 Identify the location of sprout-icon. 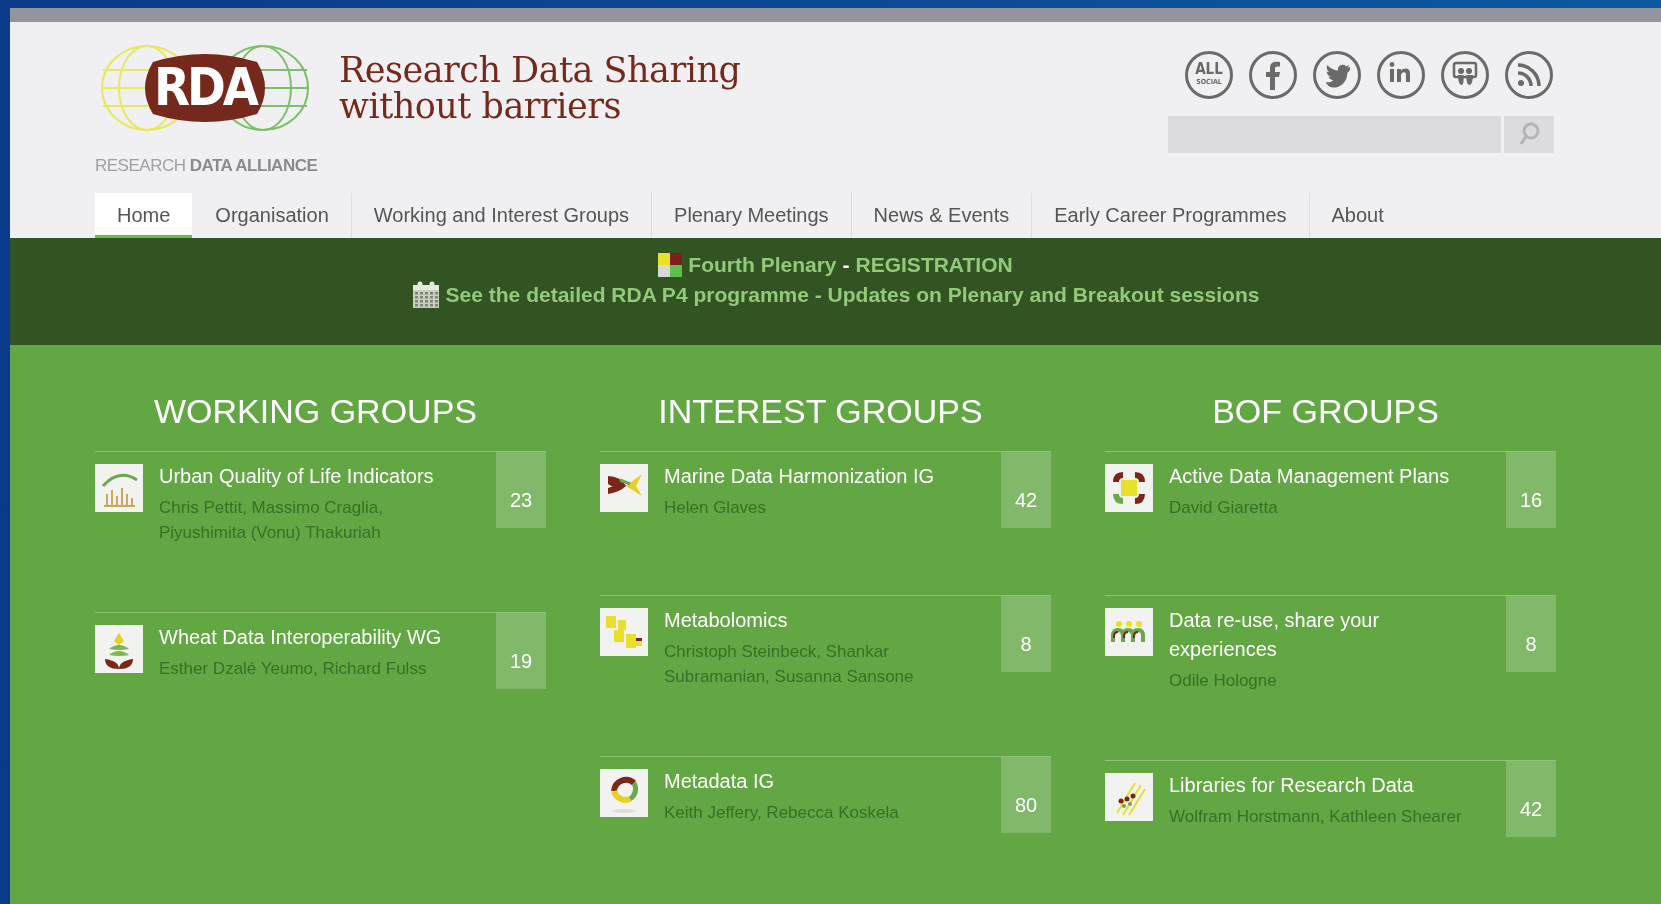
(119, 649).